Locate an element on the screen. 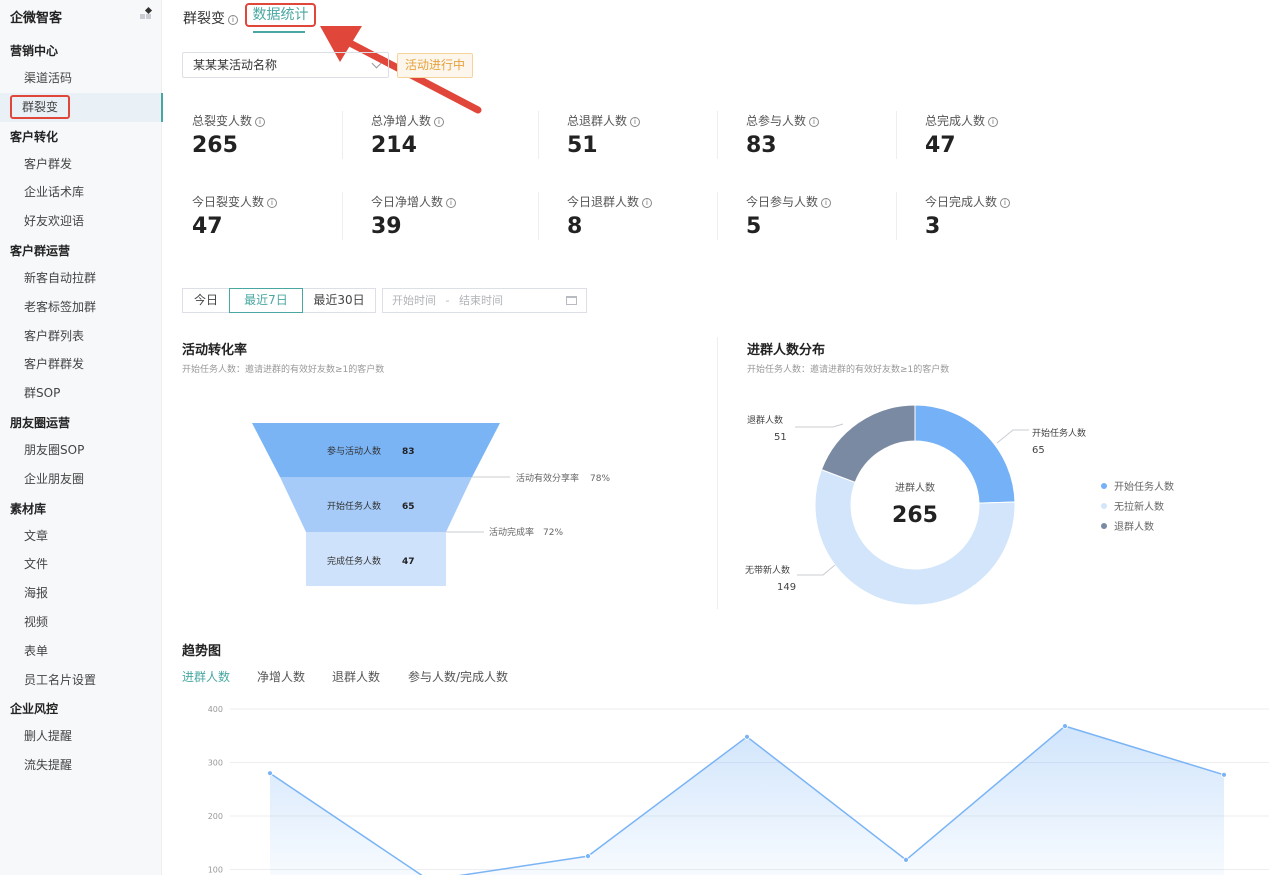 This screenshot has height=875, width=1269. stat-value: 214 is located at coordinates (394, 145).